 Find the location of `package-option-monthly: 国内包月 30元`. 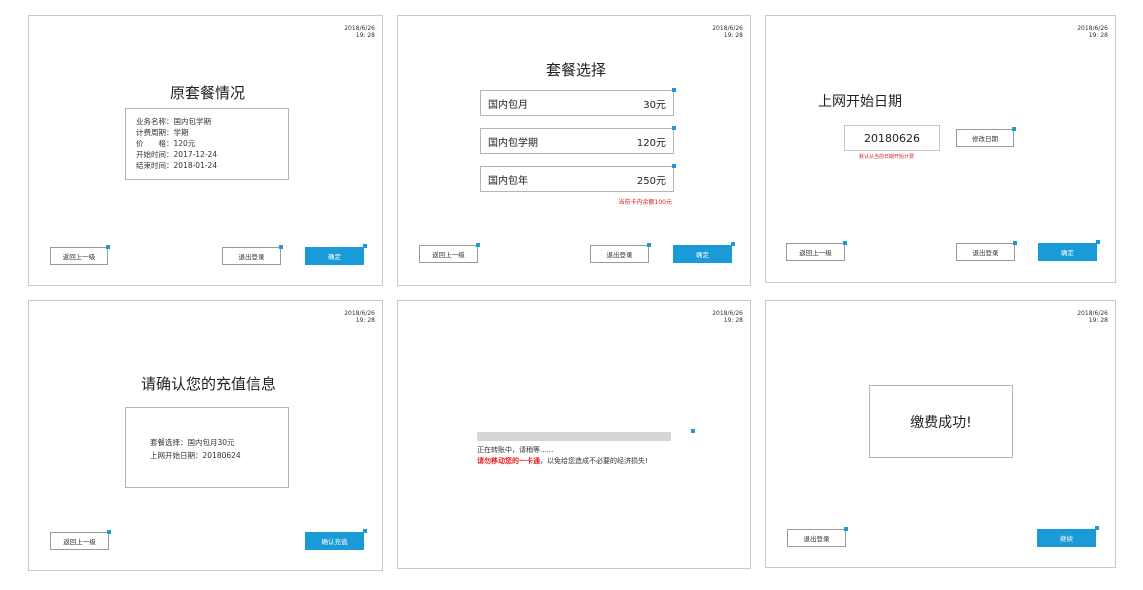

package-option-monthly: 国内包月 30元 is located at coordinates (578, 102).